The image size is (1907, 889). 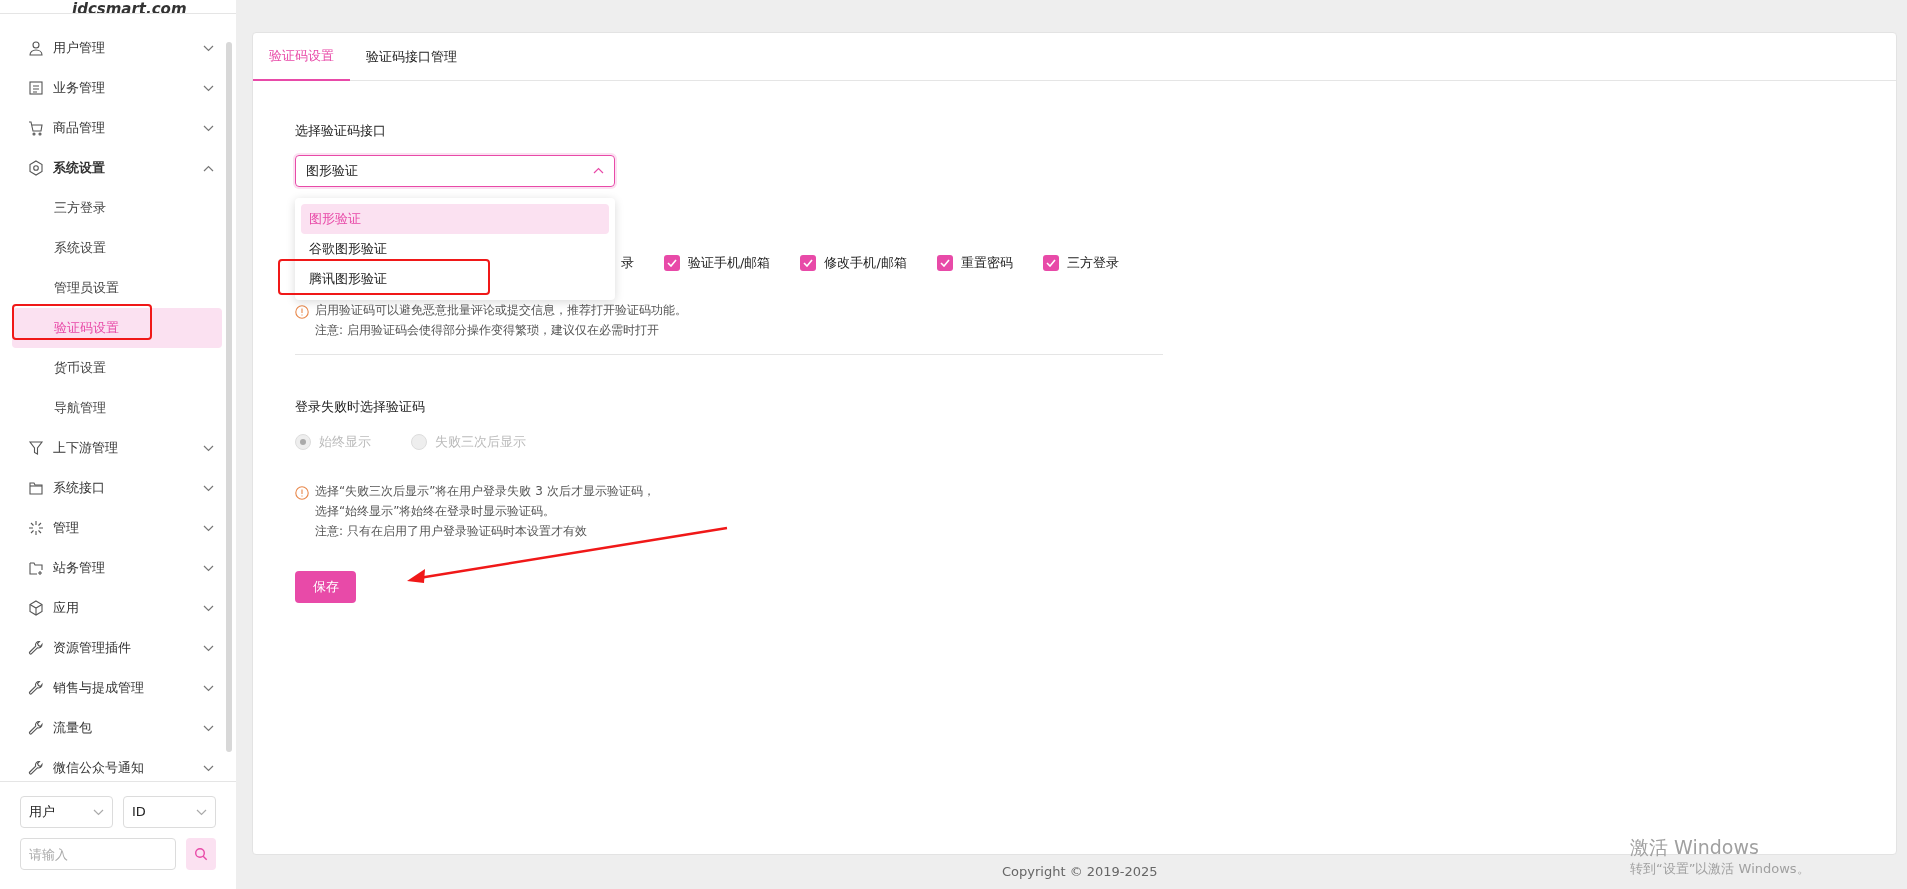 I want to click on cart-icon, so click(x=36, y=128).